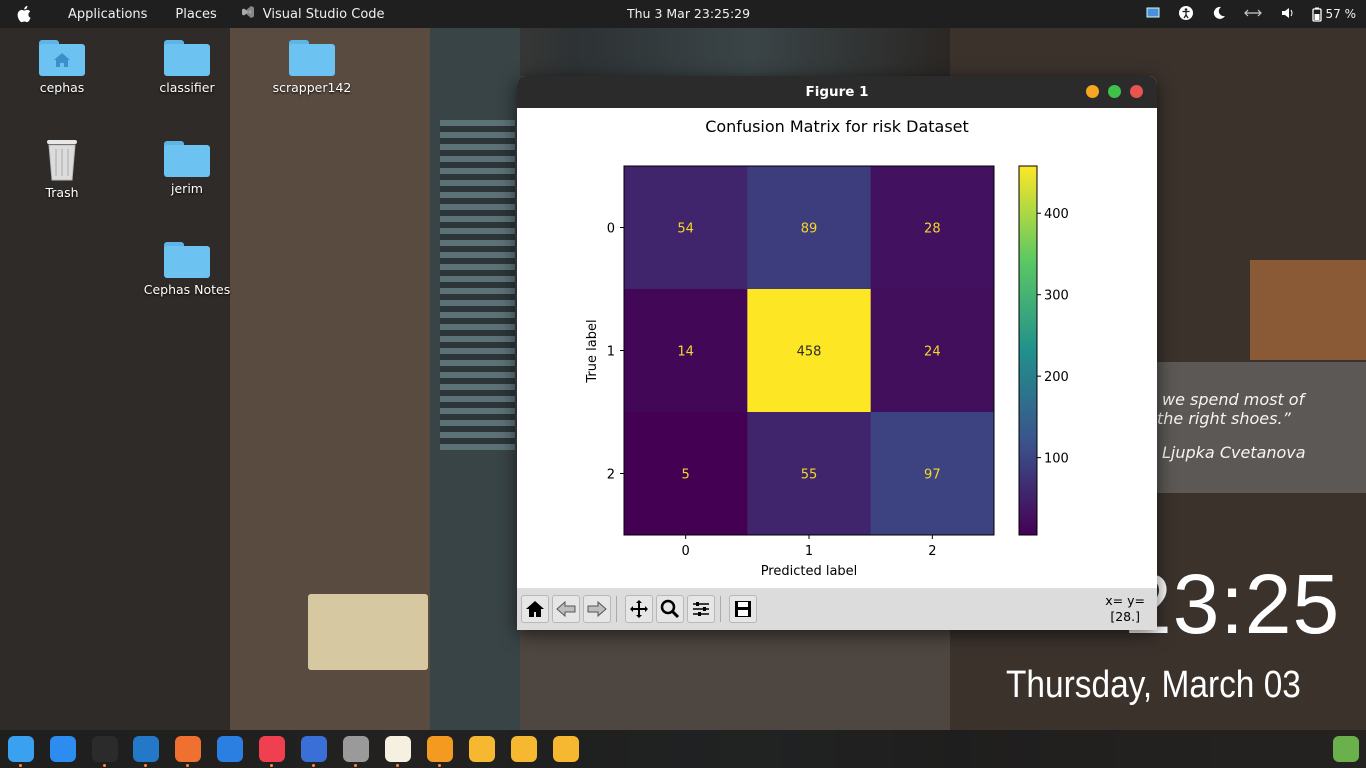 The height and width of the screenshot is (768, 1366). What do you see at coordinates (611, 352) in the screenshot?
I see `y-tick-label: 1` at bounding box center [611, 352].